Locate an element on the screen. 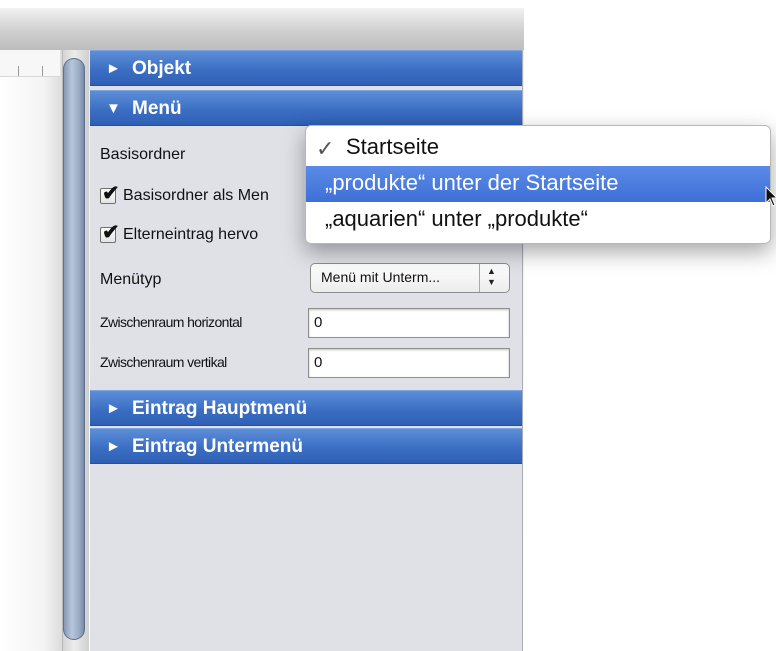 The height and width of the screenshot is (651, 776). zwischenraum-horizontal-input is located at coordinates (406, 322).